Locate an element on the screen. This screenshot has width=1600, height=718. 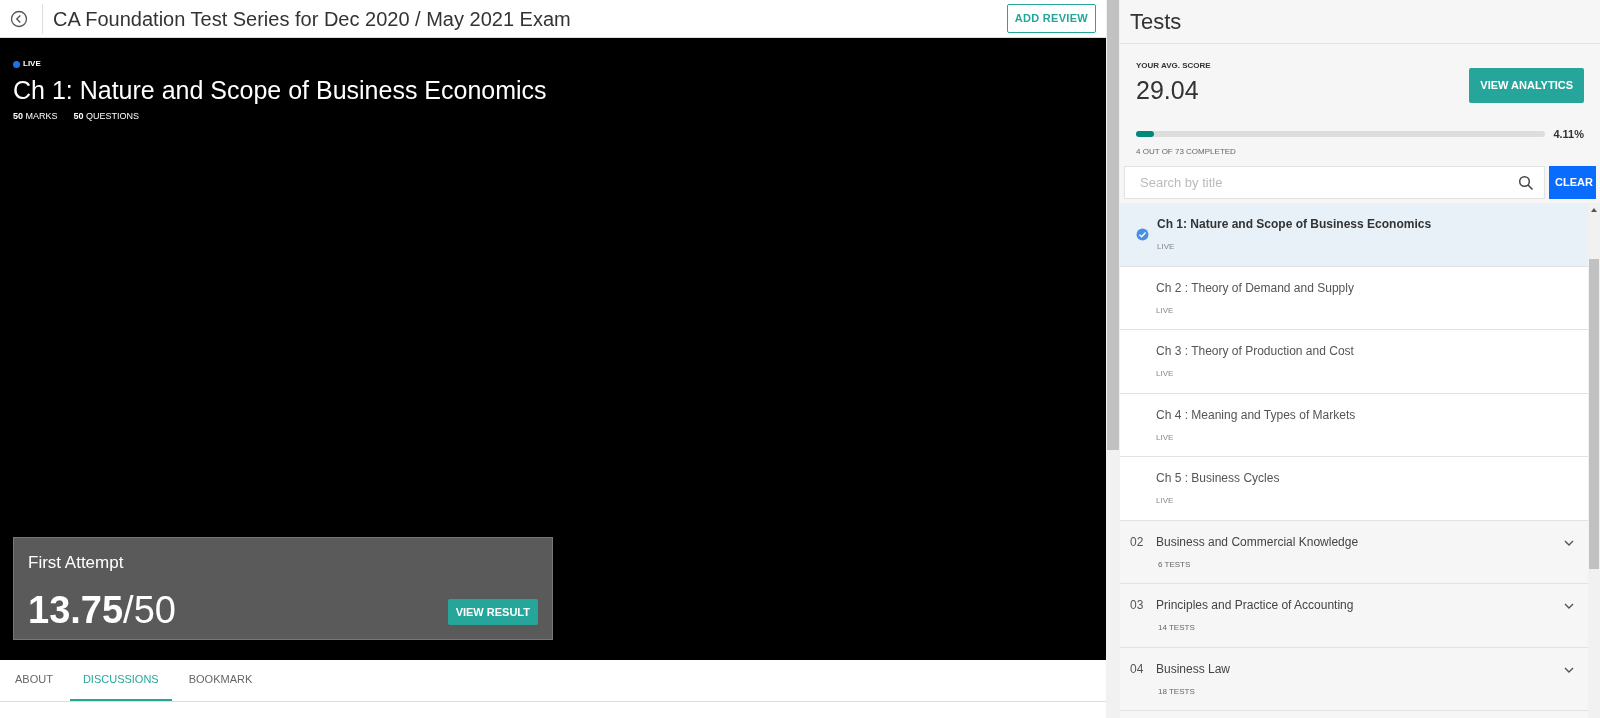
progress-reading: 4.11% is located at coordinates (1568, 134).